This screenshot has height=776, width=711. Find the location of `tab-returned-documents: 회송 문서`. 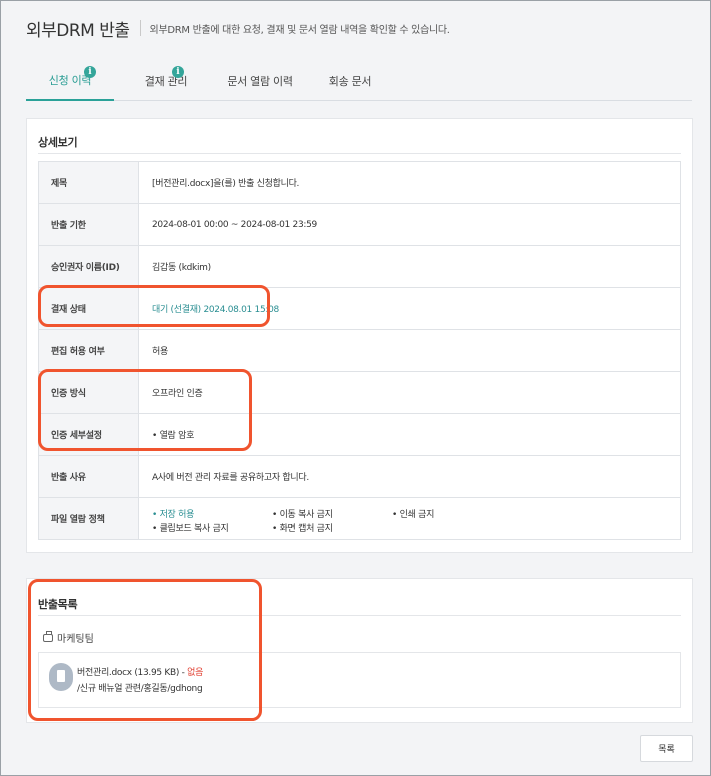

tab-returned-documents: 회송 문서 is located at coordinates (350, 80).